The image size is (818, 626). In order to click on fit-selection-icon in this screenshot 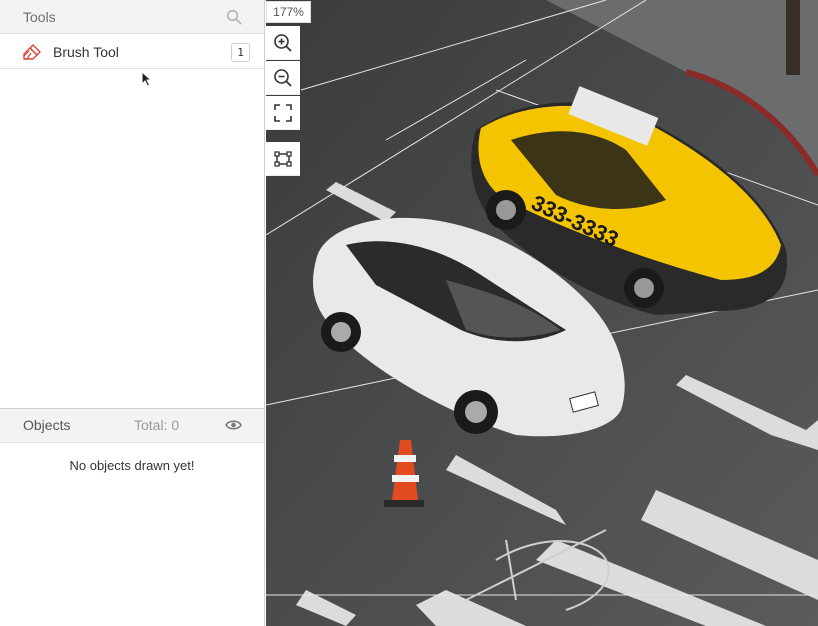, I will do `click(283, 158)`.